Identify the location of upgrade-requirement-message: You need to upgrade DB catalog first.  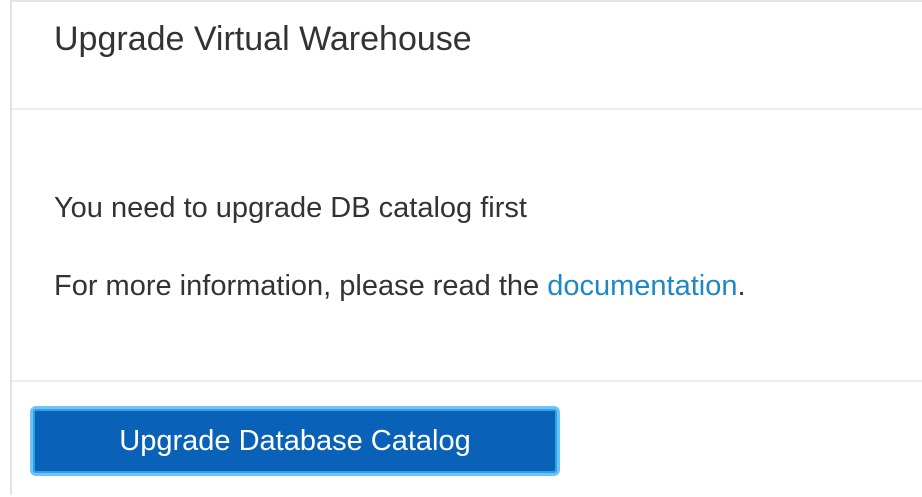
(290, 208).